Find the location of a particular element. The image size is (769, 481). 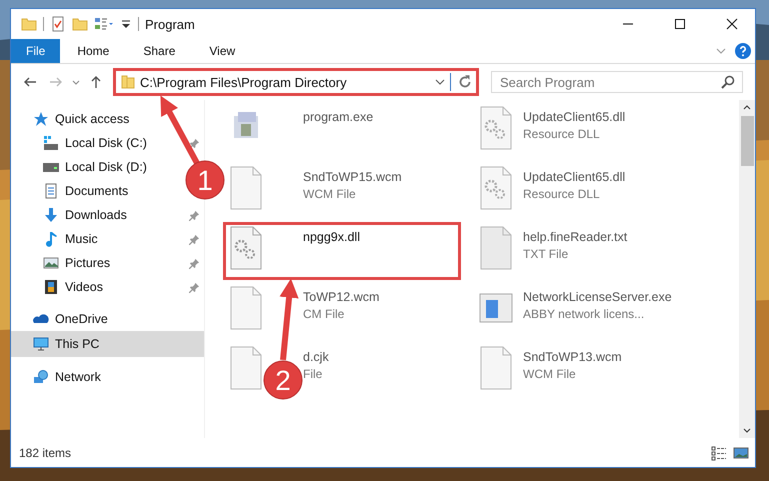

sidebar-item: Videos is located at coordinates (73, 287).